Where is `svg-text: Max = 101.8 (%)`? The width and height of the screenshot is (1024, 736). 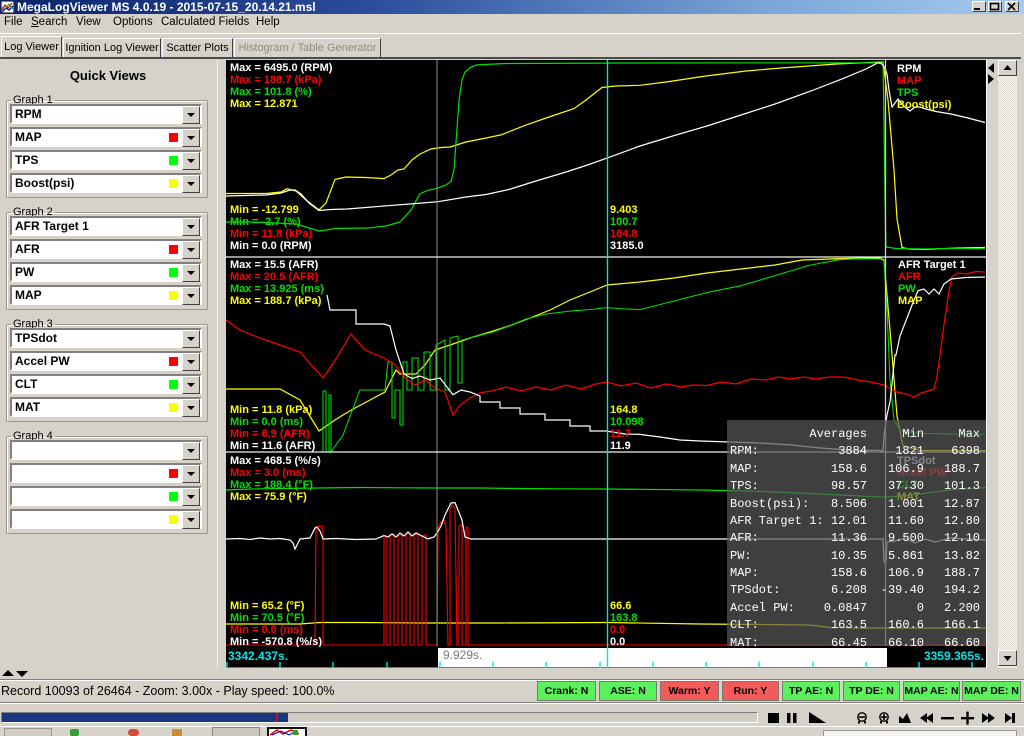 svg-text: Max = 101.8 (%) is located at coordinates (271, 92).